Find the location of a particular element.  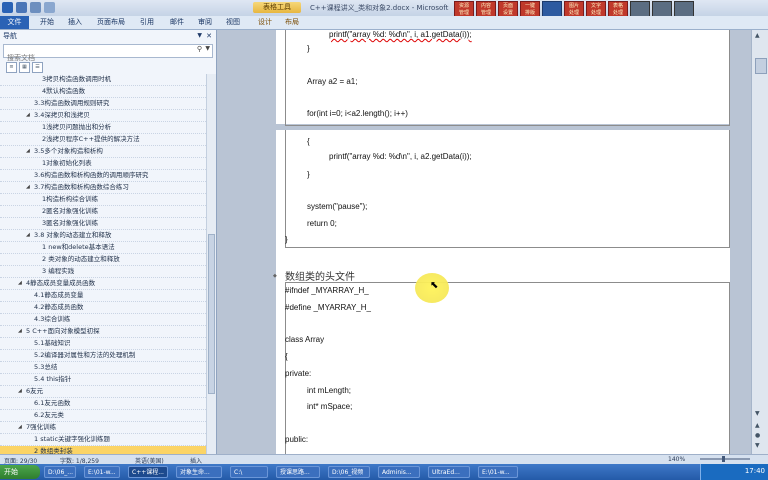

nav-tree-item: 3.3构造函数调用规则研究 is located at coordinates (103, 104).